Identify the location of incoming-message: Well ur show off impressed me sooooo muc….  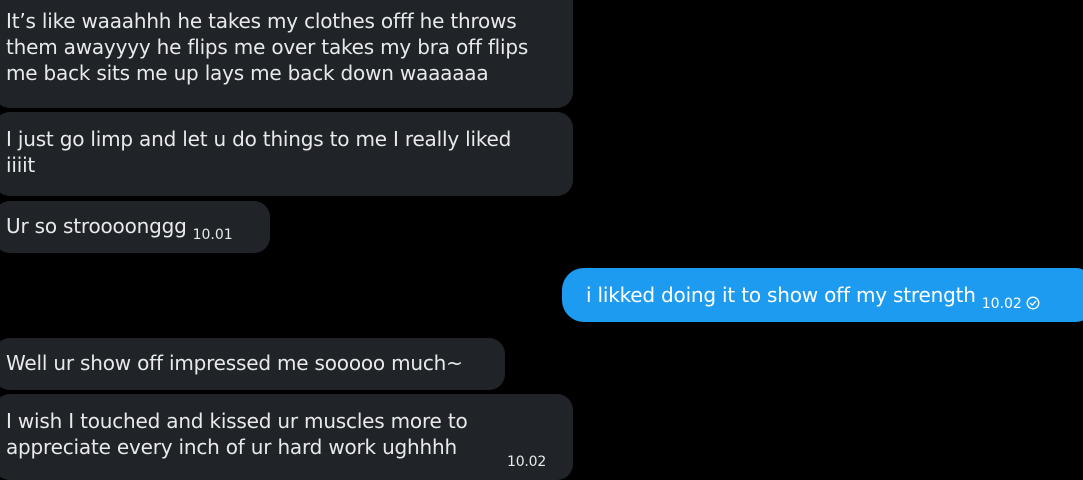
(252, 364).